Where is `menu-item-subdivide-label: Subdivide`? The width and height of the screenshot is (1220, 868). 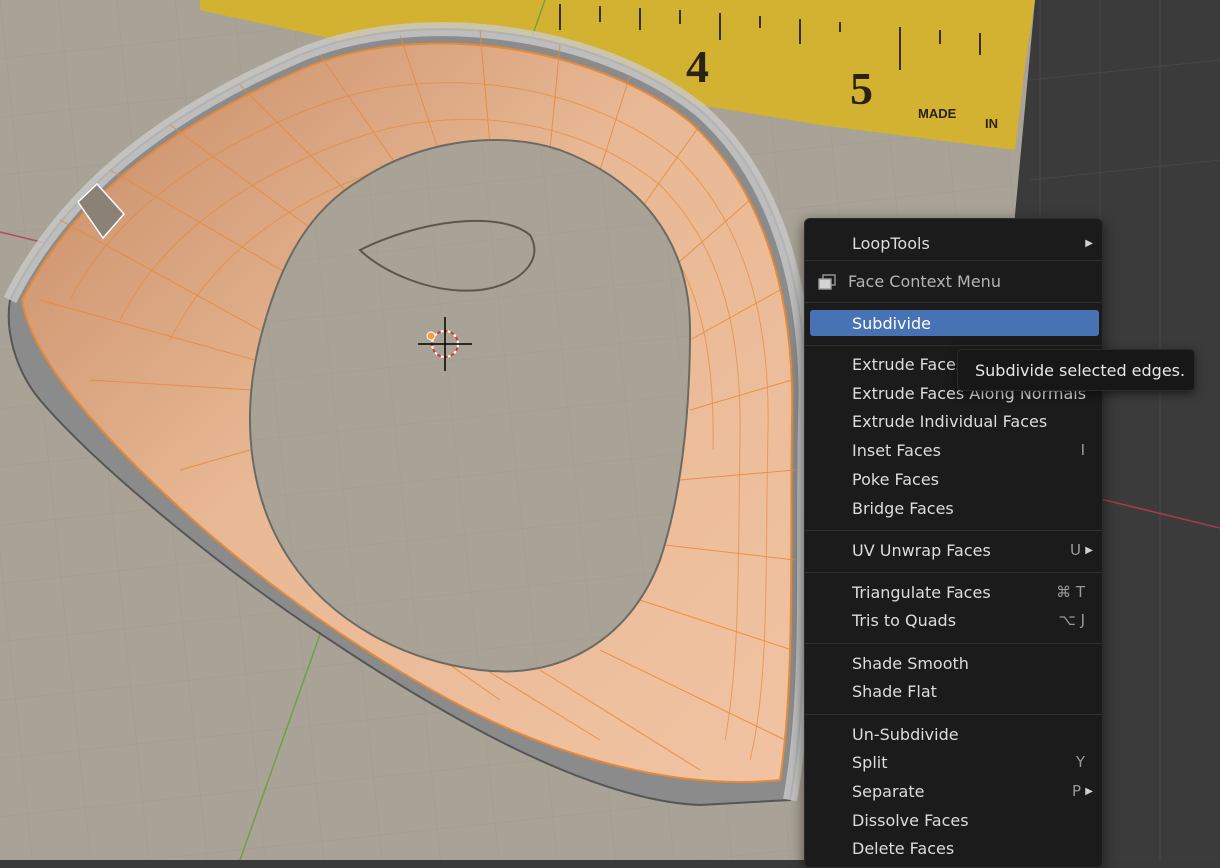
menu-item-subdivide-label: Subdivide is located at coordinates (891, 323).